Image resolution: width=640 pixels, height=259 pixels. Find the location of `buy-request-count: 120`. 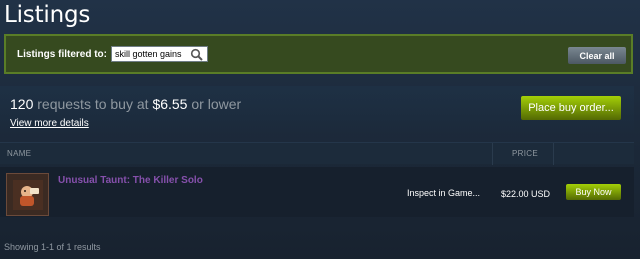

buy-request-count: 120 is located at coordinates (22, 104).